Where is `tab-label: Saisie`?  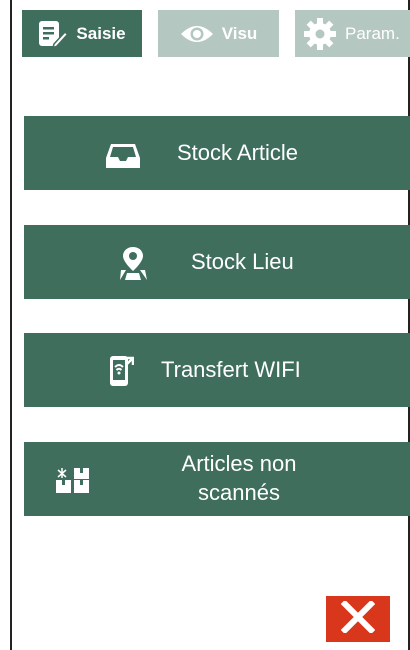
tab-label: Saisie is located at coordinates (101, 33).